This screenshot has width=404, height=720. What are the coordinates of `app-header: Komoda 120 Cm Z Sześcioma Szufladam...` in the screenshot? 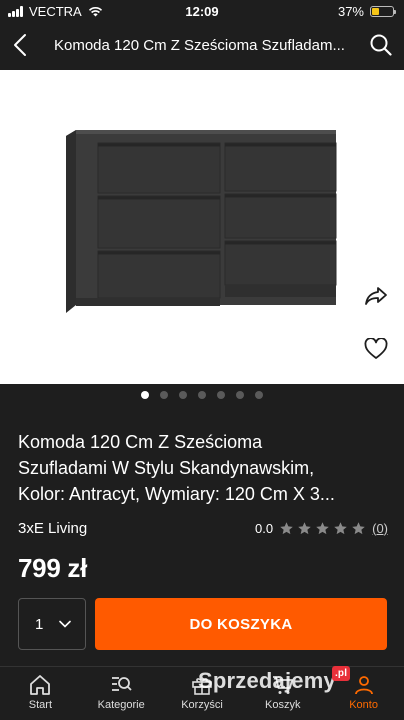 It's located at (202, 45).